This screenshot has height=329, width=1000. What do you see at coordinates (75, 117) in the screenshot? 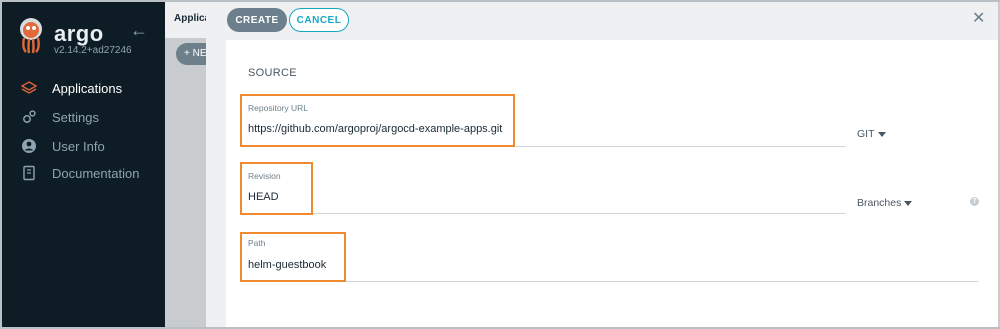
I see `sidebar-item-label: Settings` at bounding box center [75, 117].